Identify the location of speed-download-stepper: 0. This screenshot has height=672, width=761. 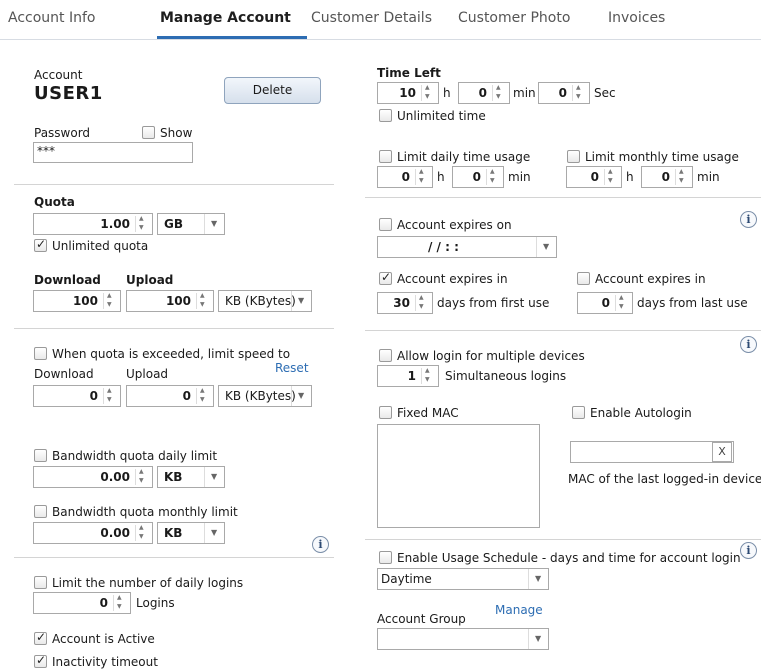
(77, 396).